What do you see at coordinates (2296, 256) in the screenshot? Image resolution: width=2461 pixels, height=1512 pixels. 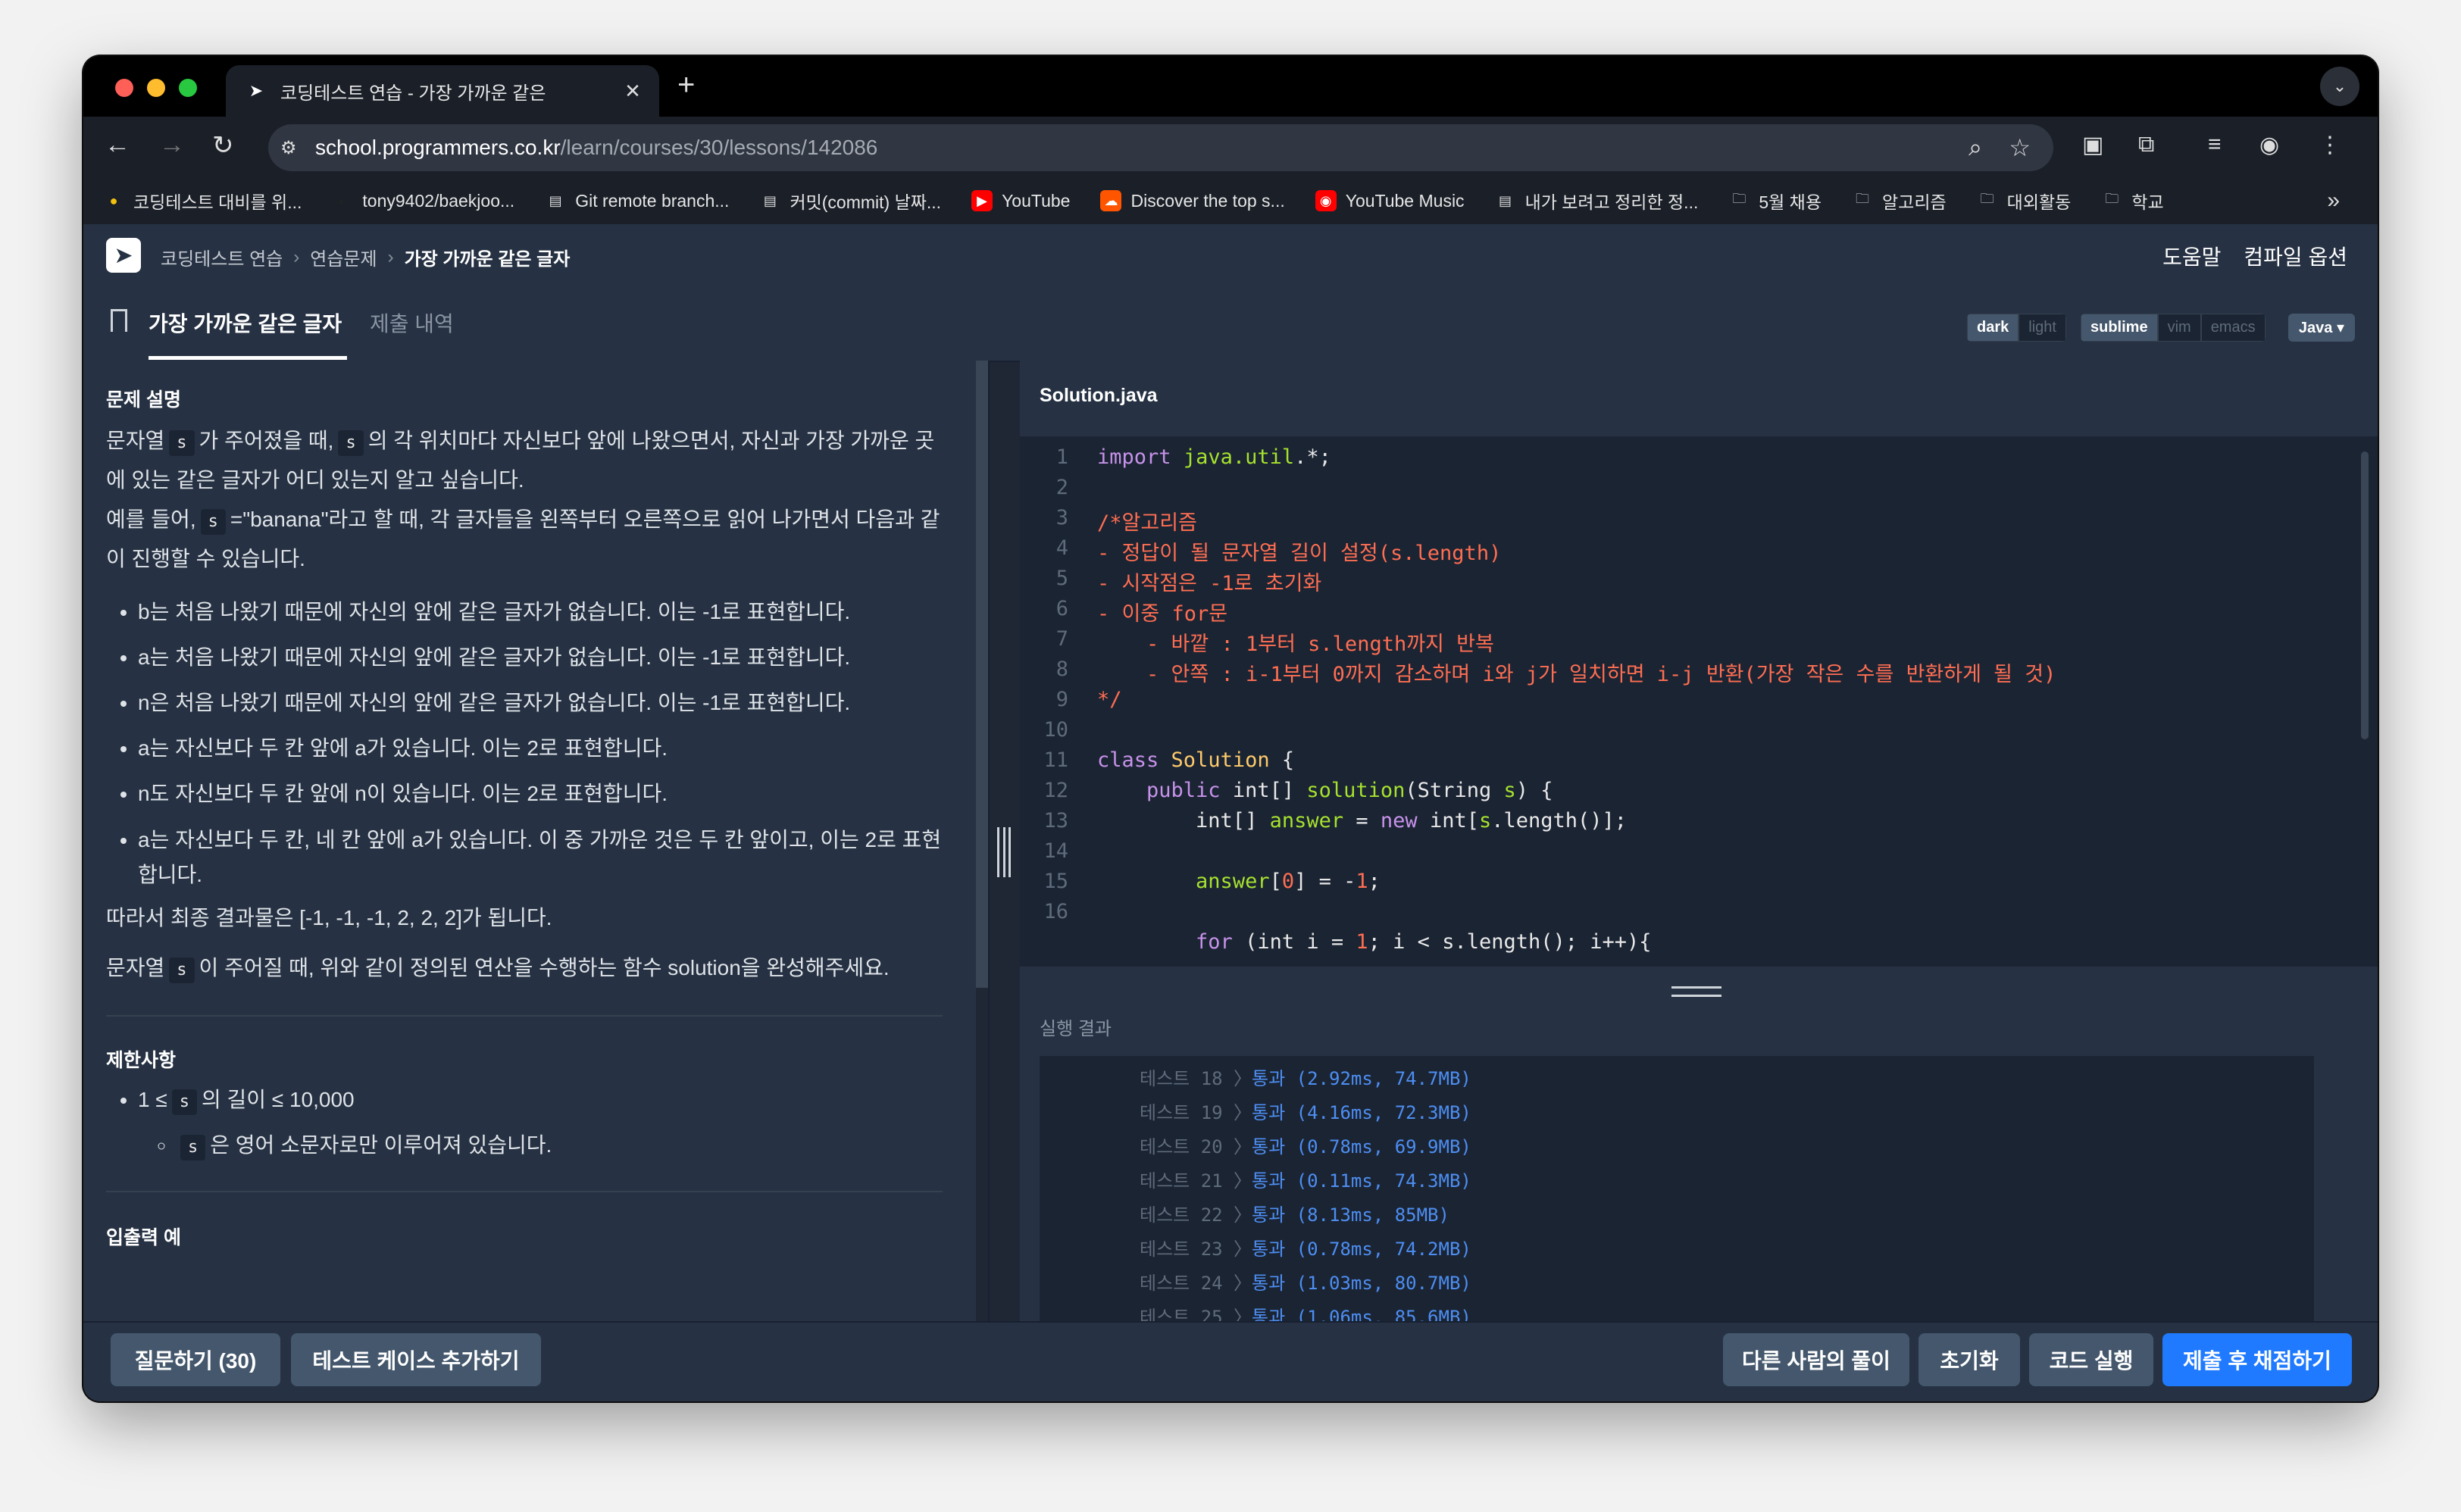 I see `compile-options-link: 컴파일 옵션` at bounding box center [2296, 256].